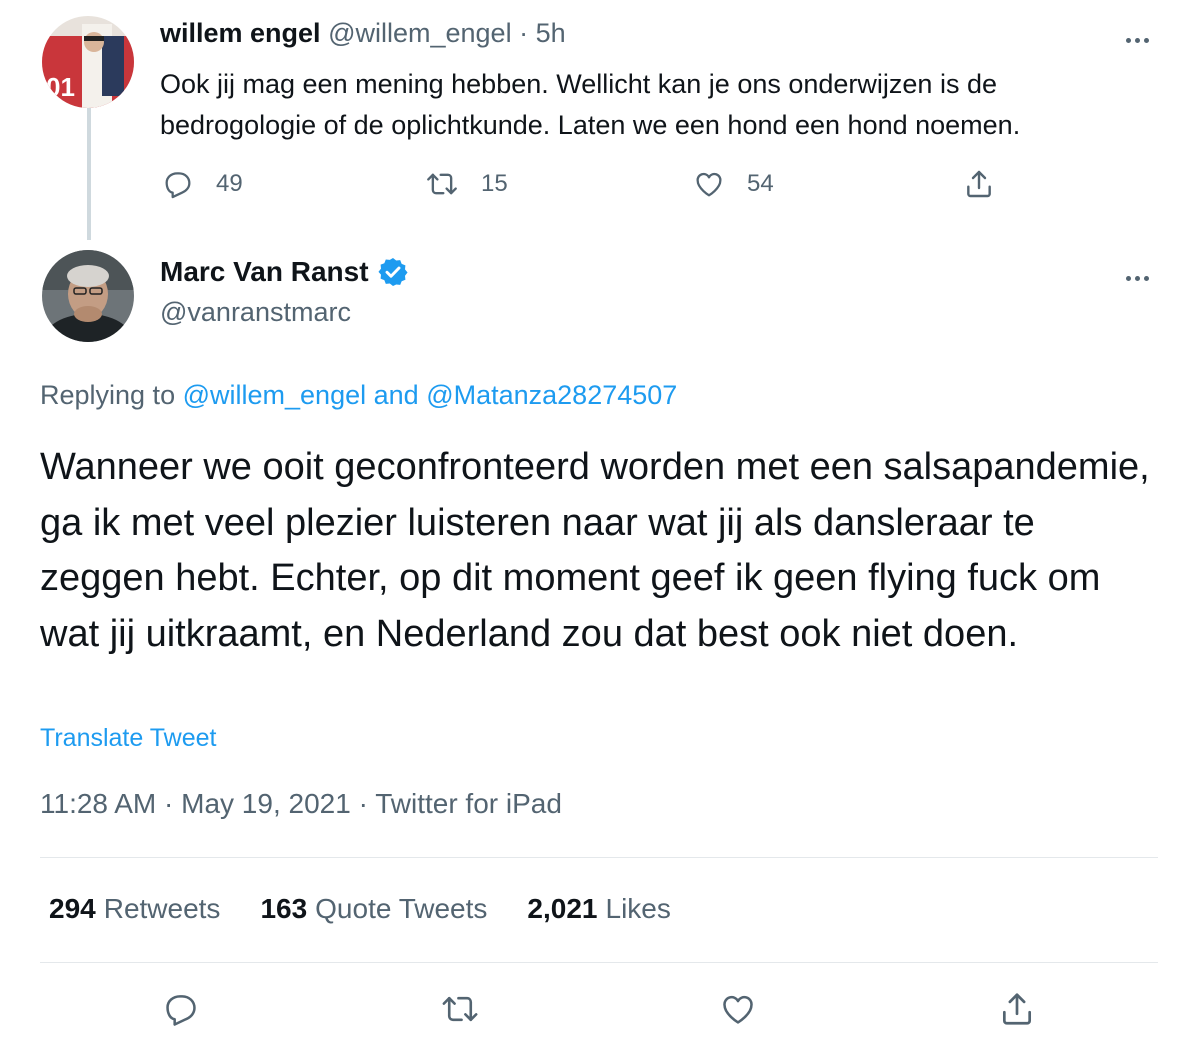  Describe the element at coordinates (266, 803) in the screenshot. I see `tweet-date: May 19, 2021` at that location.